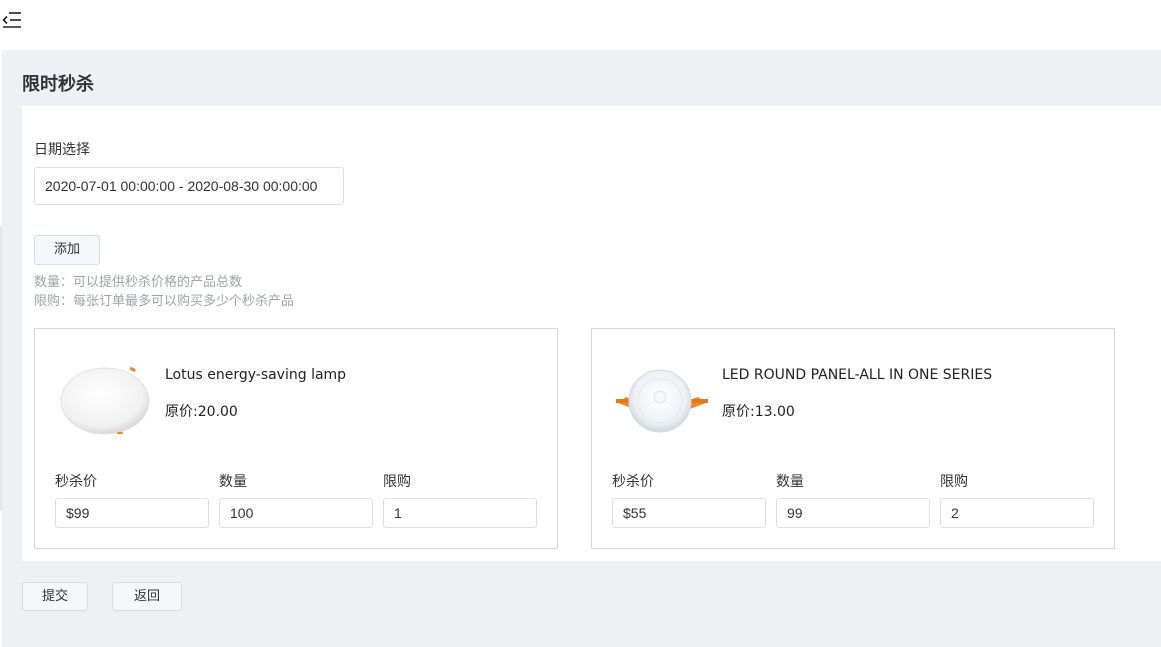  What do you see at coordinates (857, 375) in the screenshot?
I see `product-name: LED ROUND PANEL-ALL IN ONE SERIES` at bounding box center [857, 375].